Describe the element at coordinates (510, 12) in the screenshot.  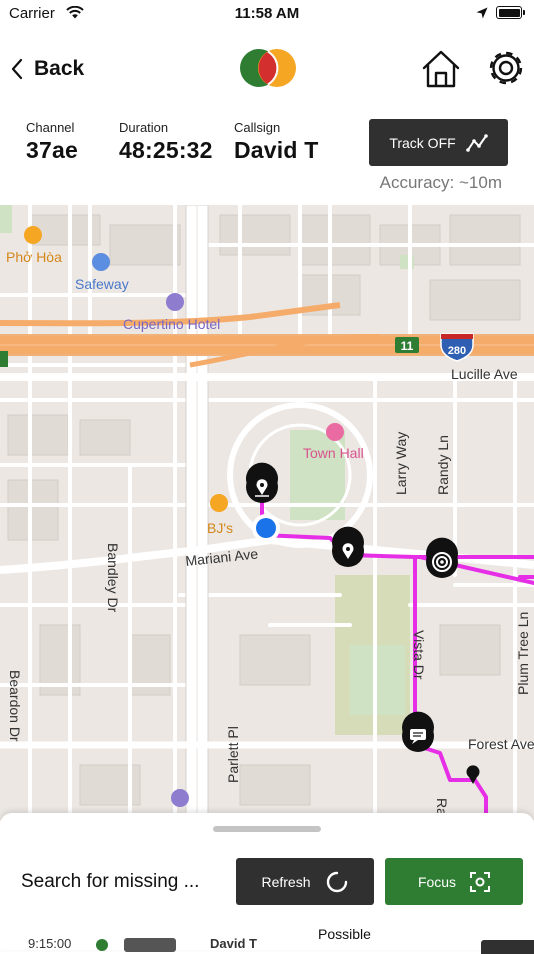
I see `battery-icon` at that location.